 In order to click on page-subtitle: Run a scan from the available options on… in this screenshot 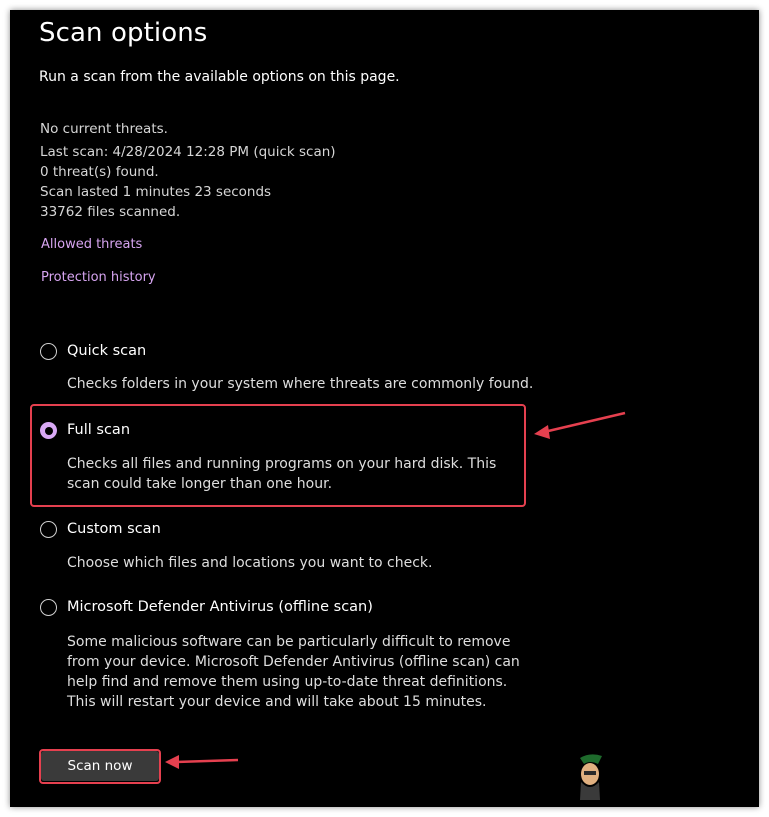, I will do `click(219, 77)`.